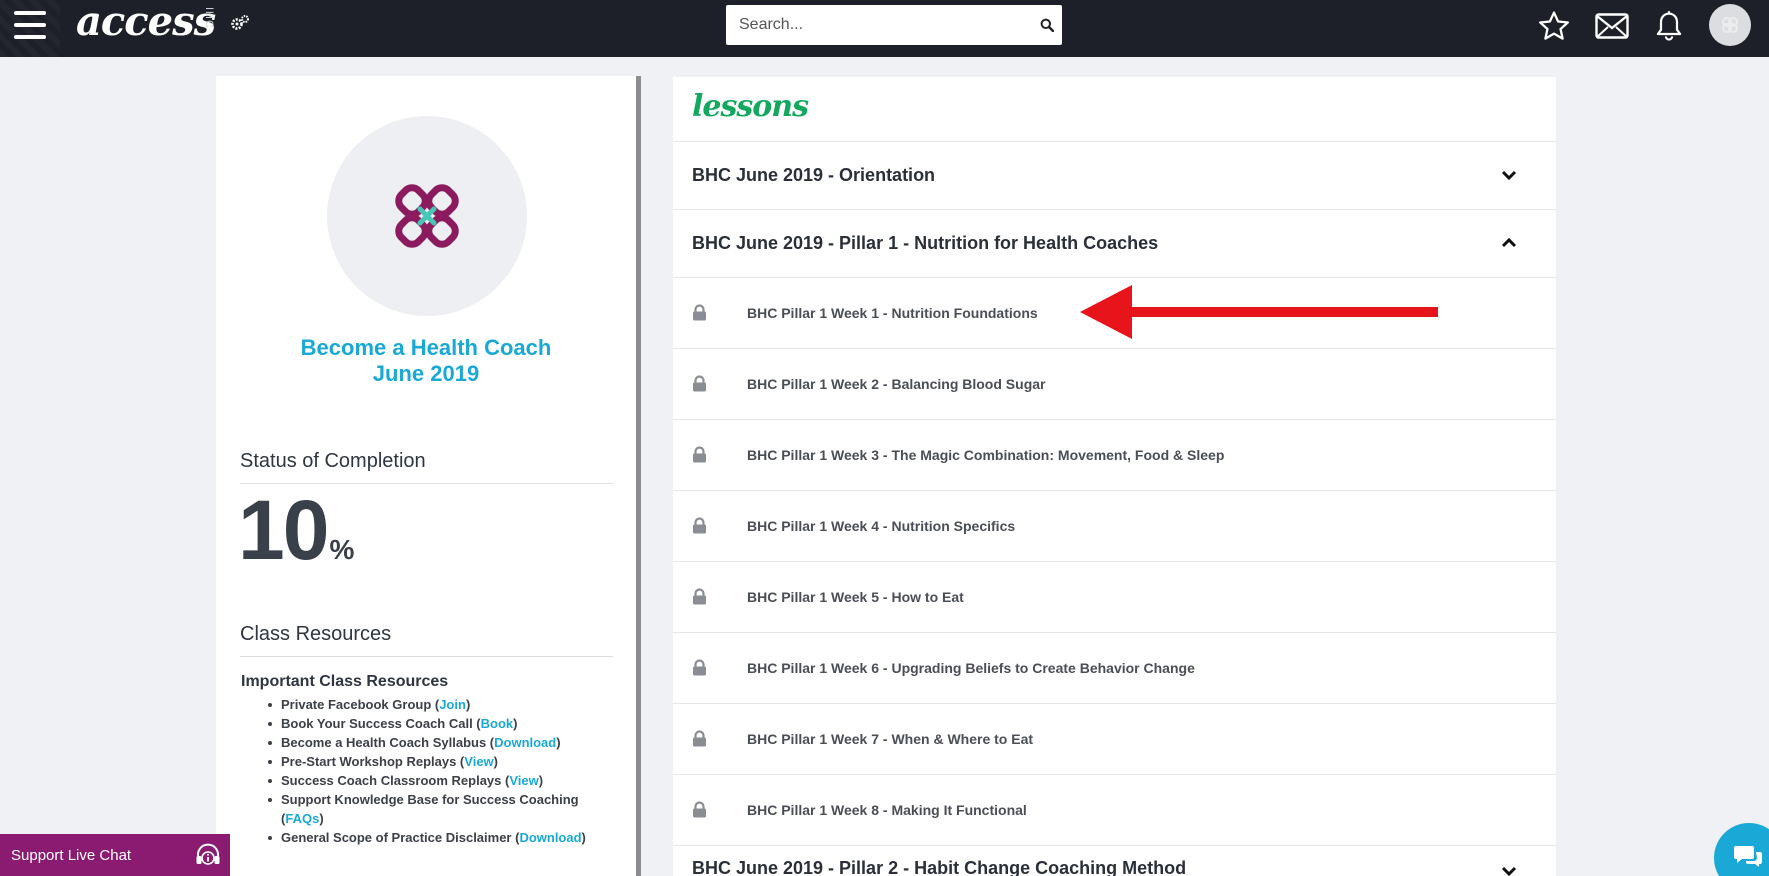 The image size is (1769, 876). Describe the element at coordinates (1554, 26) in the screenshot. I see `star-icon` at that location.